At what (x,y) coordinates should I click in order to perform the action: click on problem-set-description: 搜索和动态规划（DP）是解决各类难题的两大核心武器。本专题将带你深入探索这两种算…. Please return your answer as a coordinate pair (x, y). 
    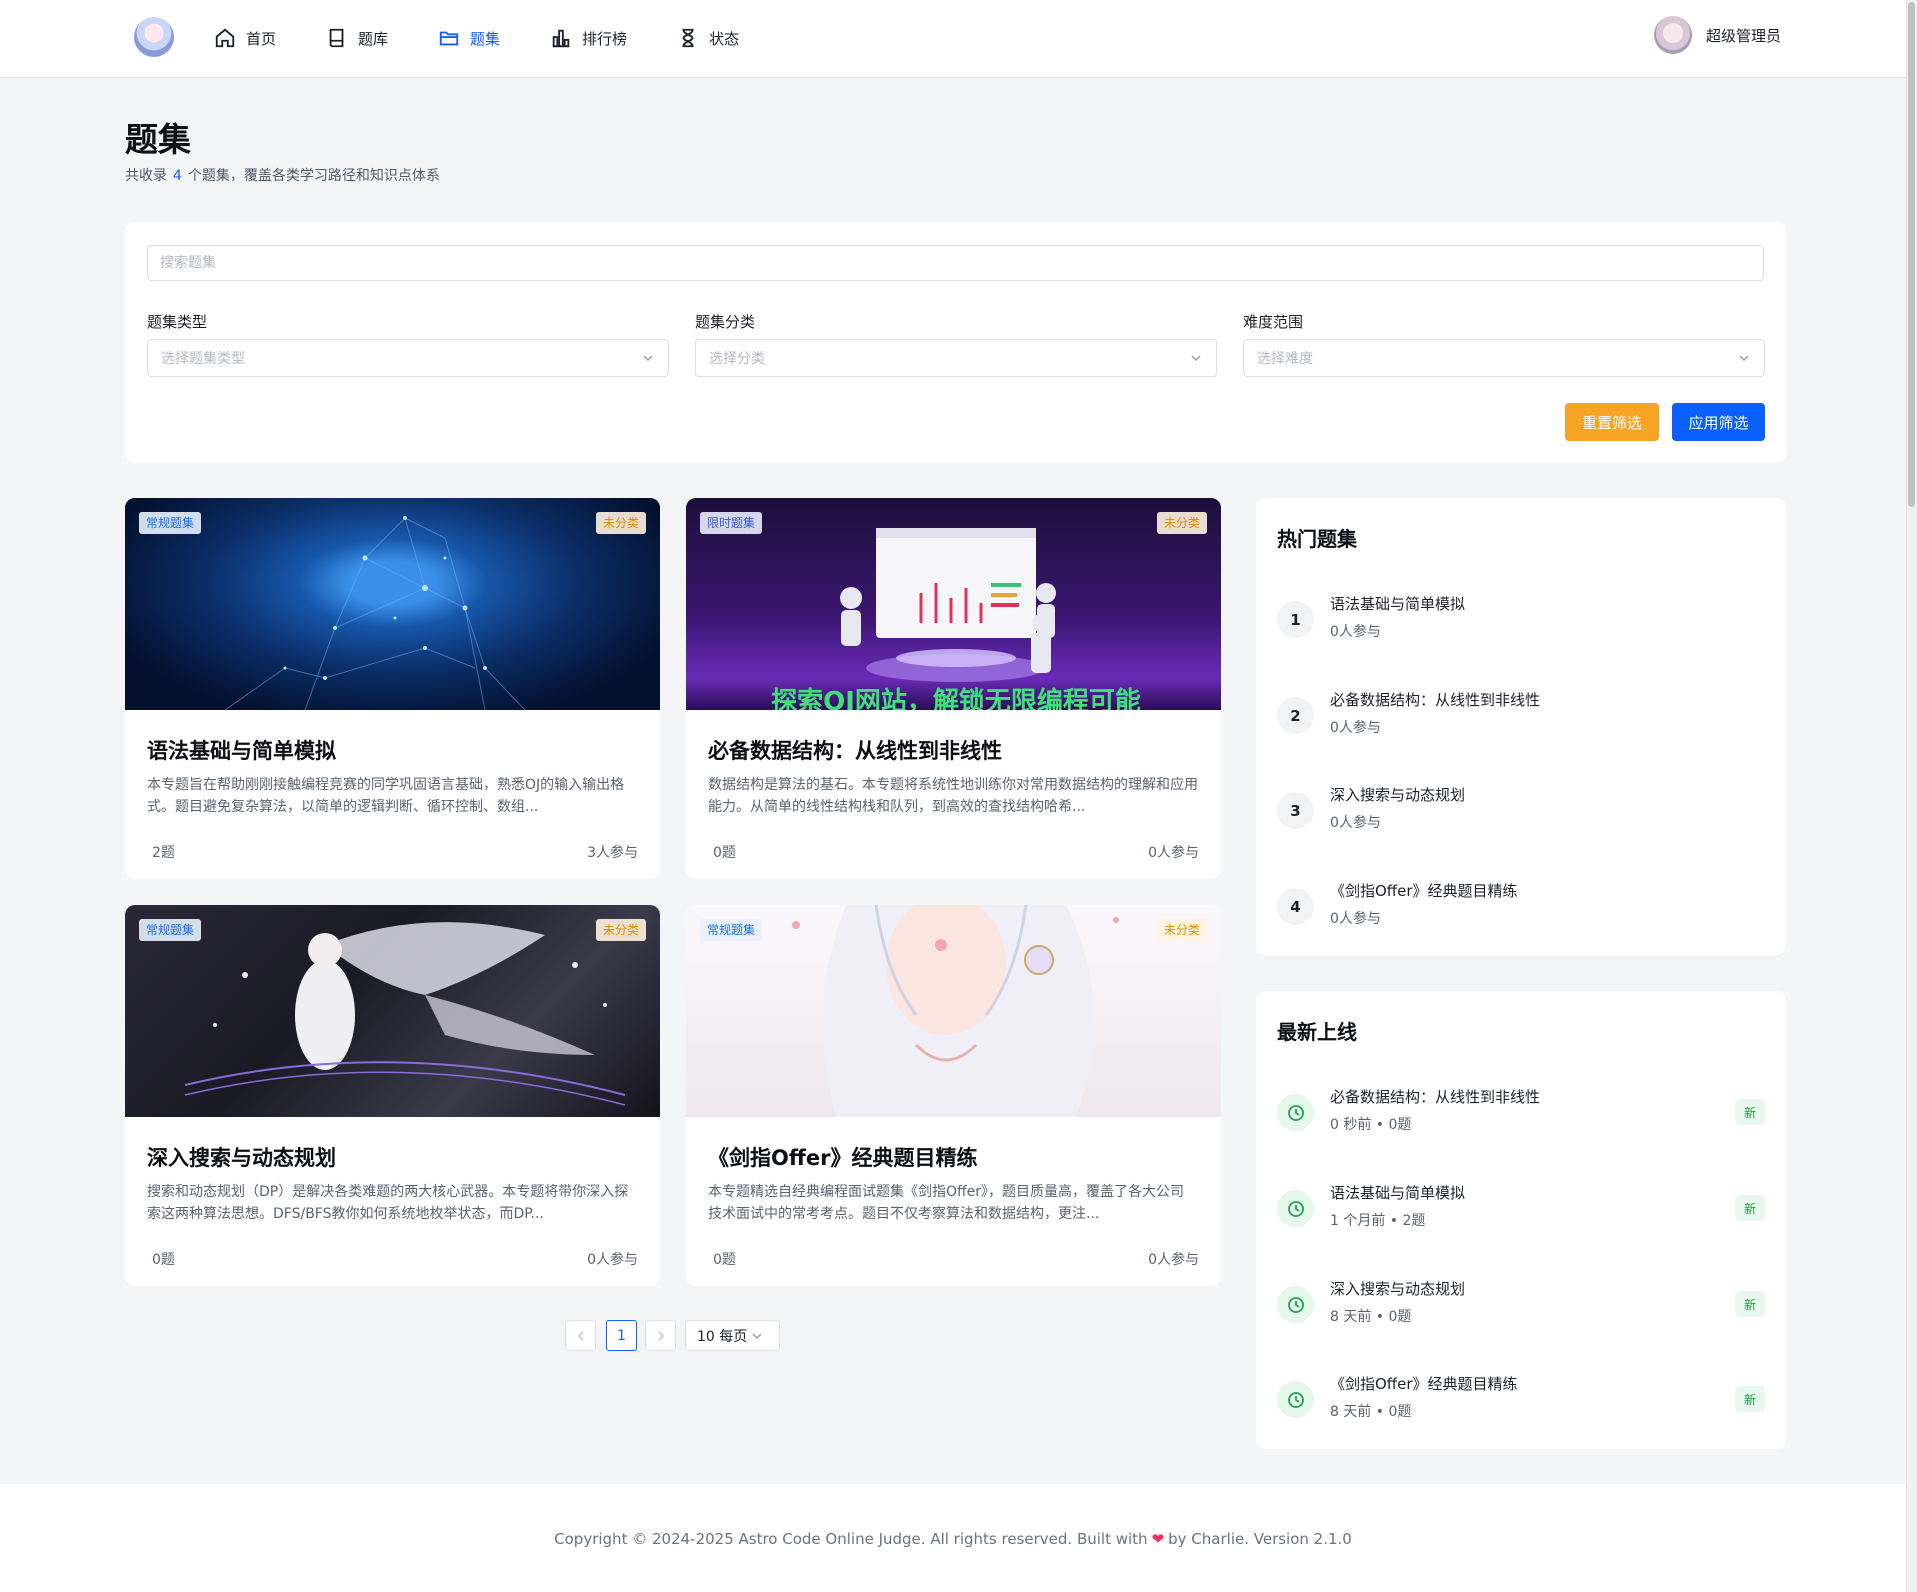
    Looking at the image, I should click on (388, 1203).